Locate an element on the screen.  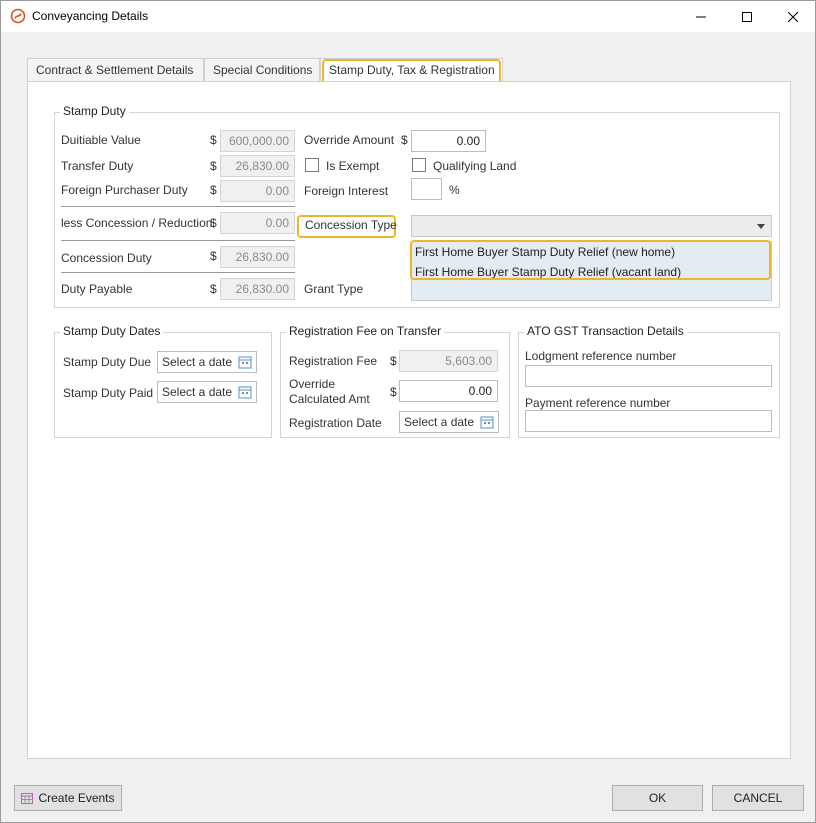
concession-duty-field: 26,830.00 is located at coordinates (257, 257).